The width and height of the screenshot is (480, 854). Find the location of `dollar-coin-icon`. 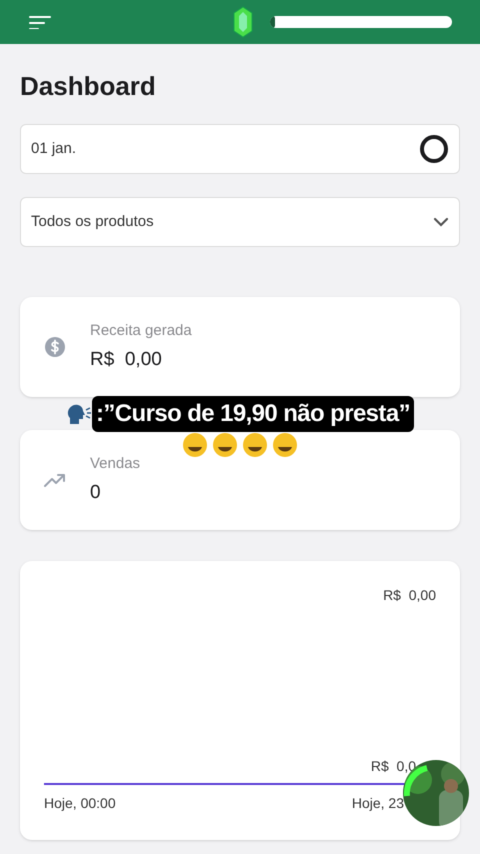

dollar-coin-icon is located at coordinates (55, 347).